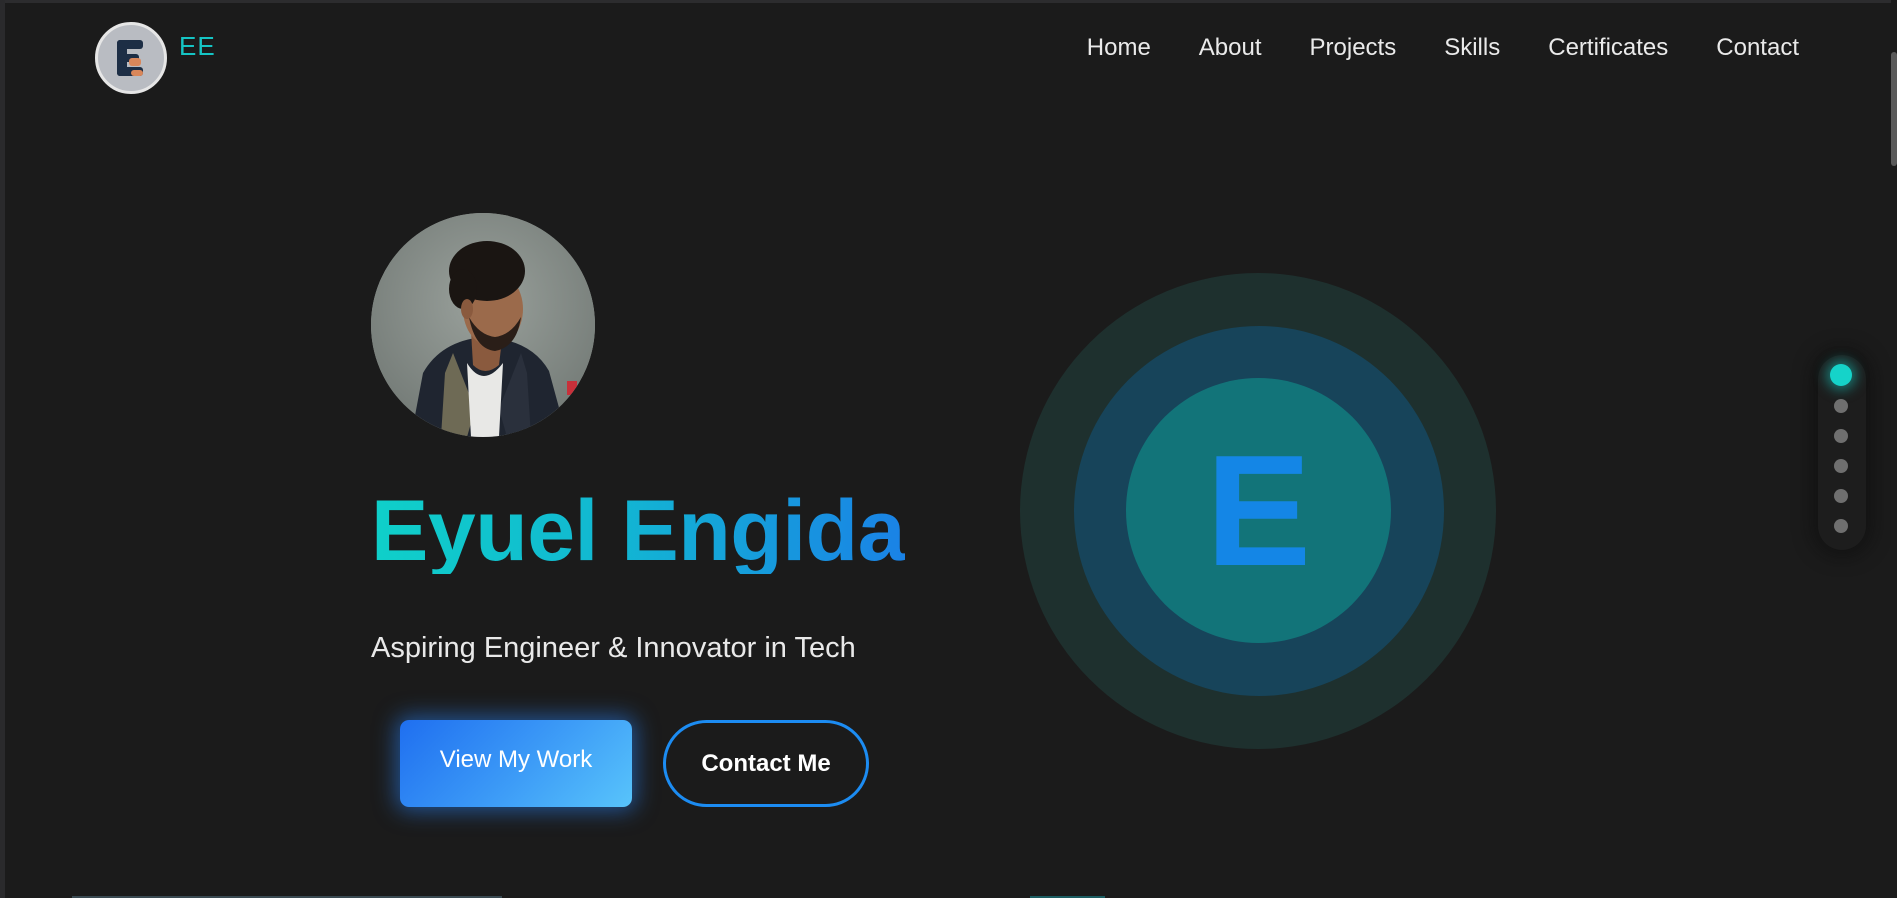 This screenshot has width=1897, height=898. I want to click on section-dot-home, so click(1841, 375).